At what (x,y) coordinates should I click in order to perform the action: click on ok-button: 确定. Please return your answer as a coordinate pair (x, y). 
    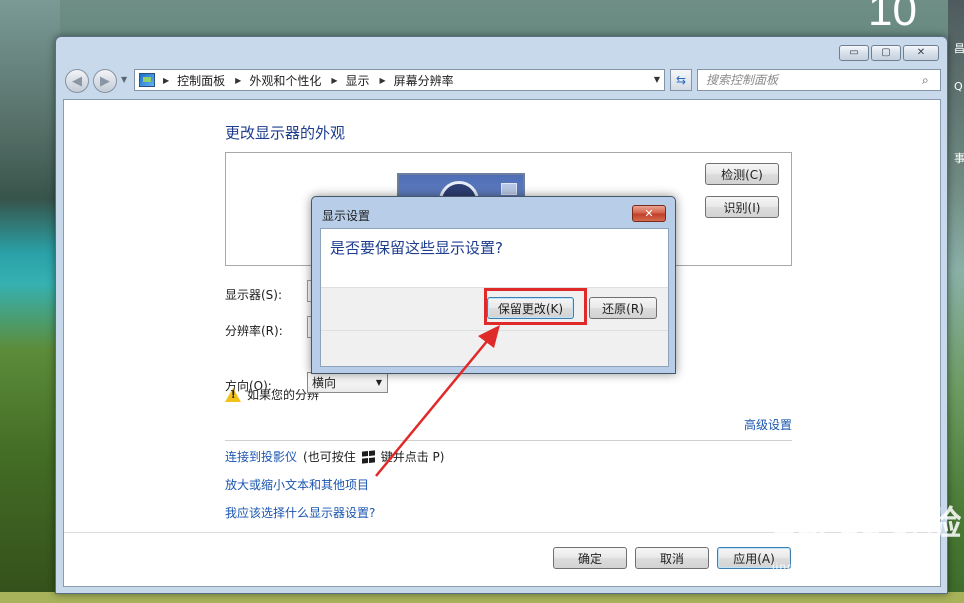
    Looking at the image, I should click on (590, 558).